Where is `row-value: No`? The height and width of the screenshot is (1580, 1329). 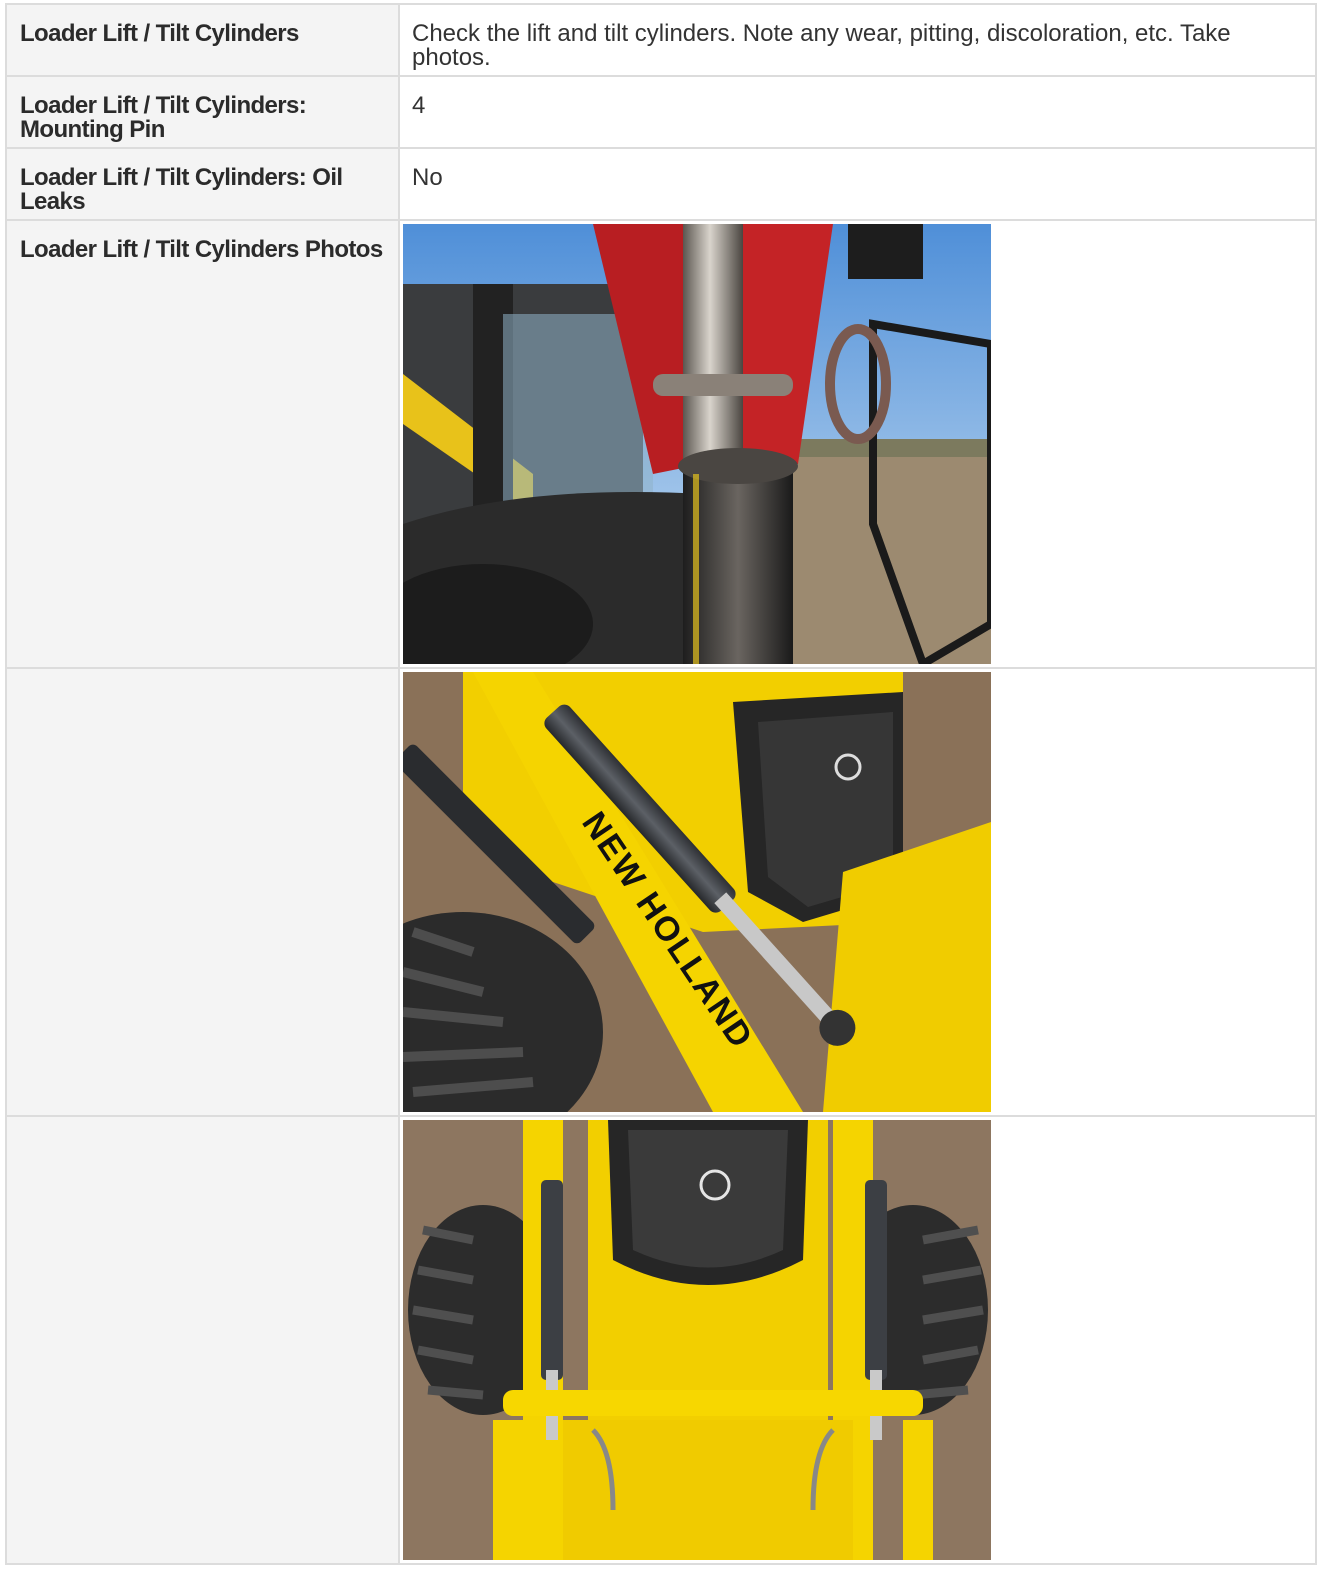
row-value: No is located at coordinates (427, 177).